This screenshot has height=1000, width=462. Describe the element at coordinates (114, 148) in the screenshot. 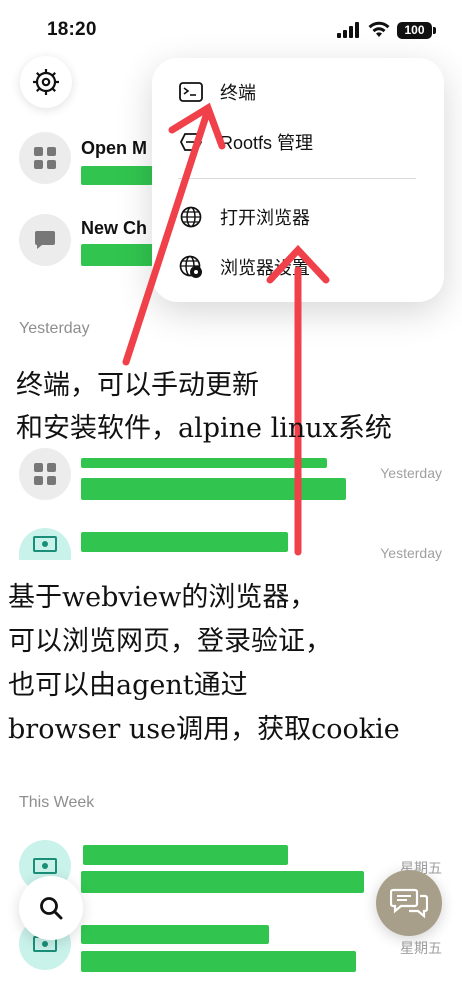

I see `conversation-title: Open M` at that location.